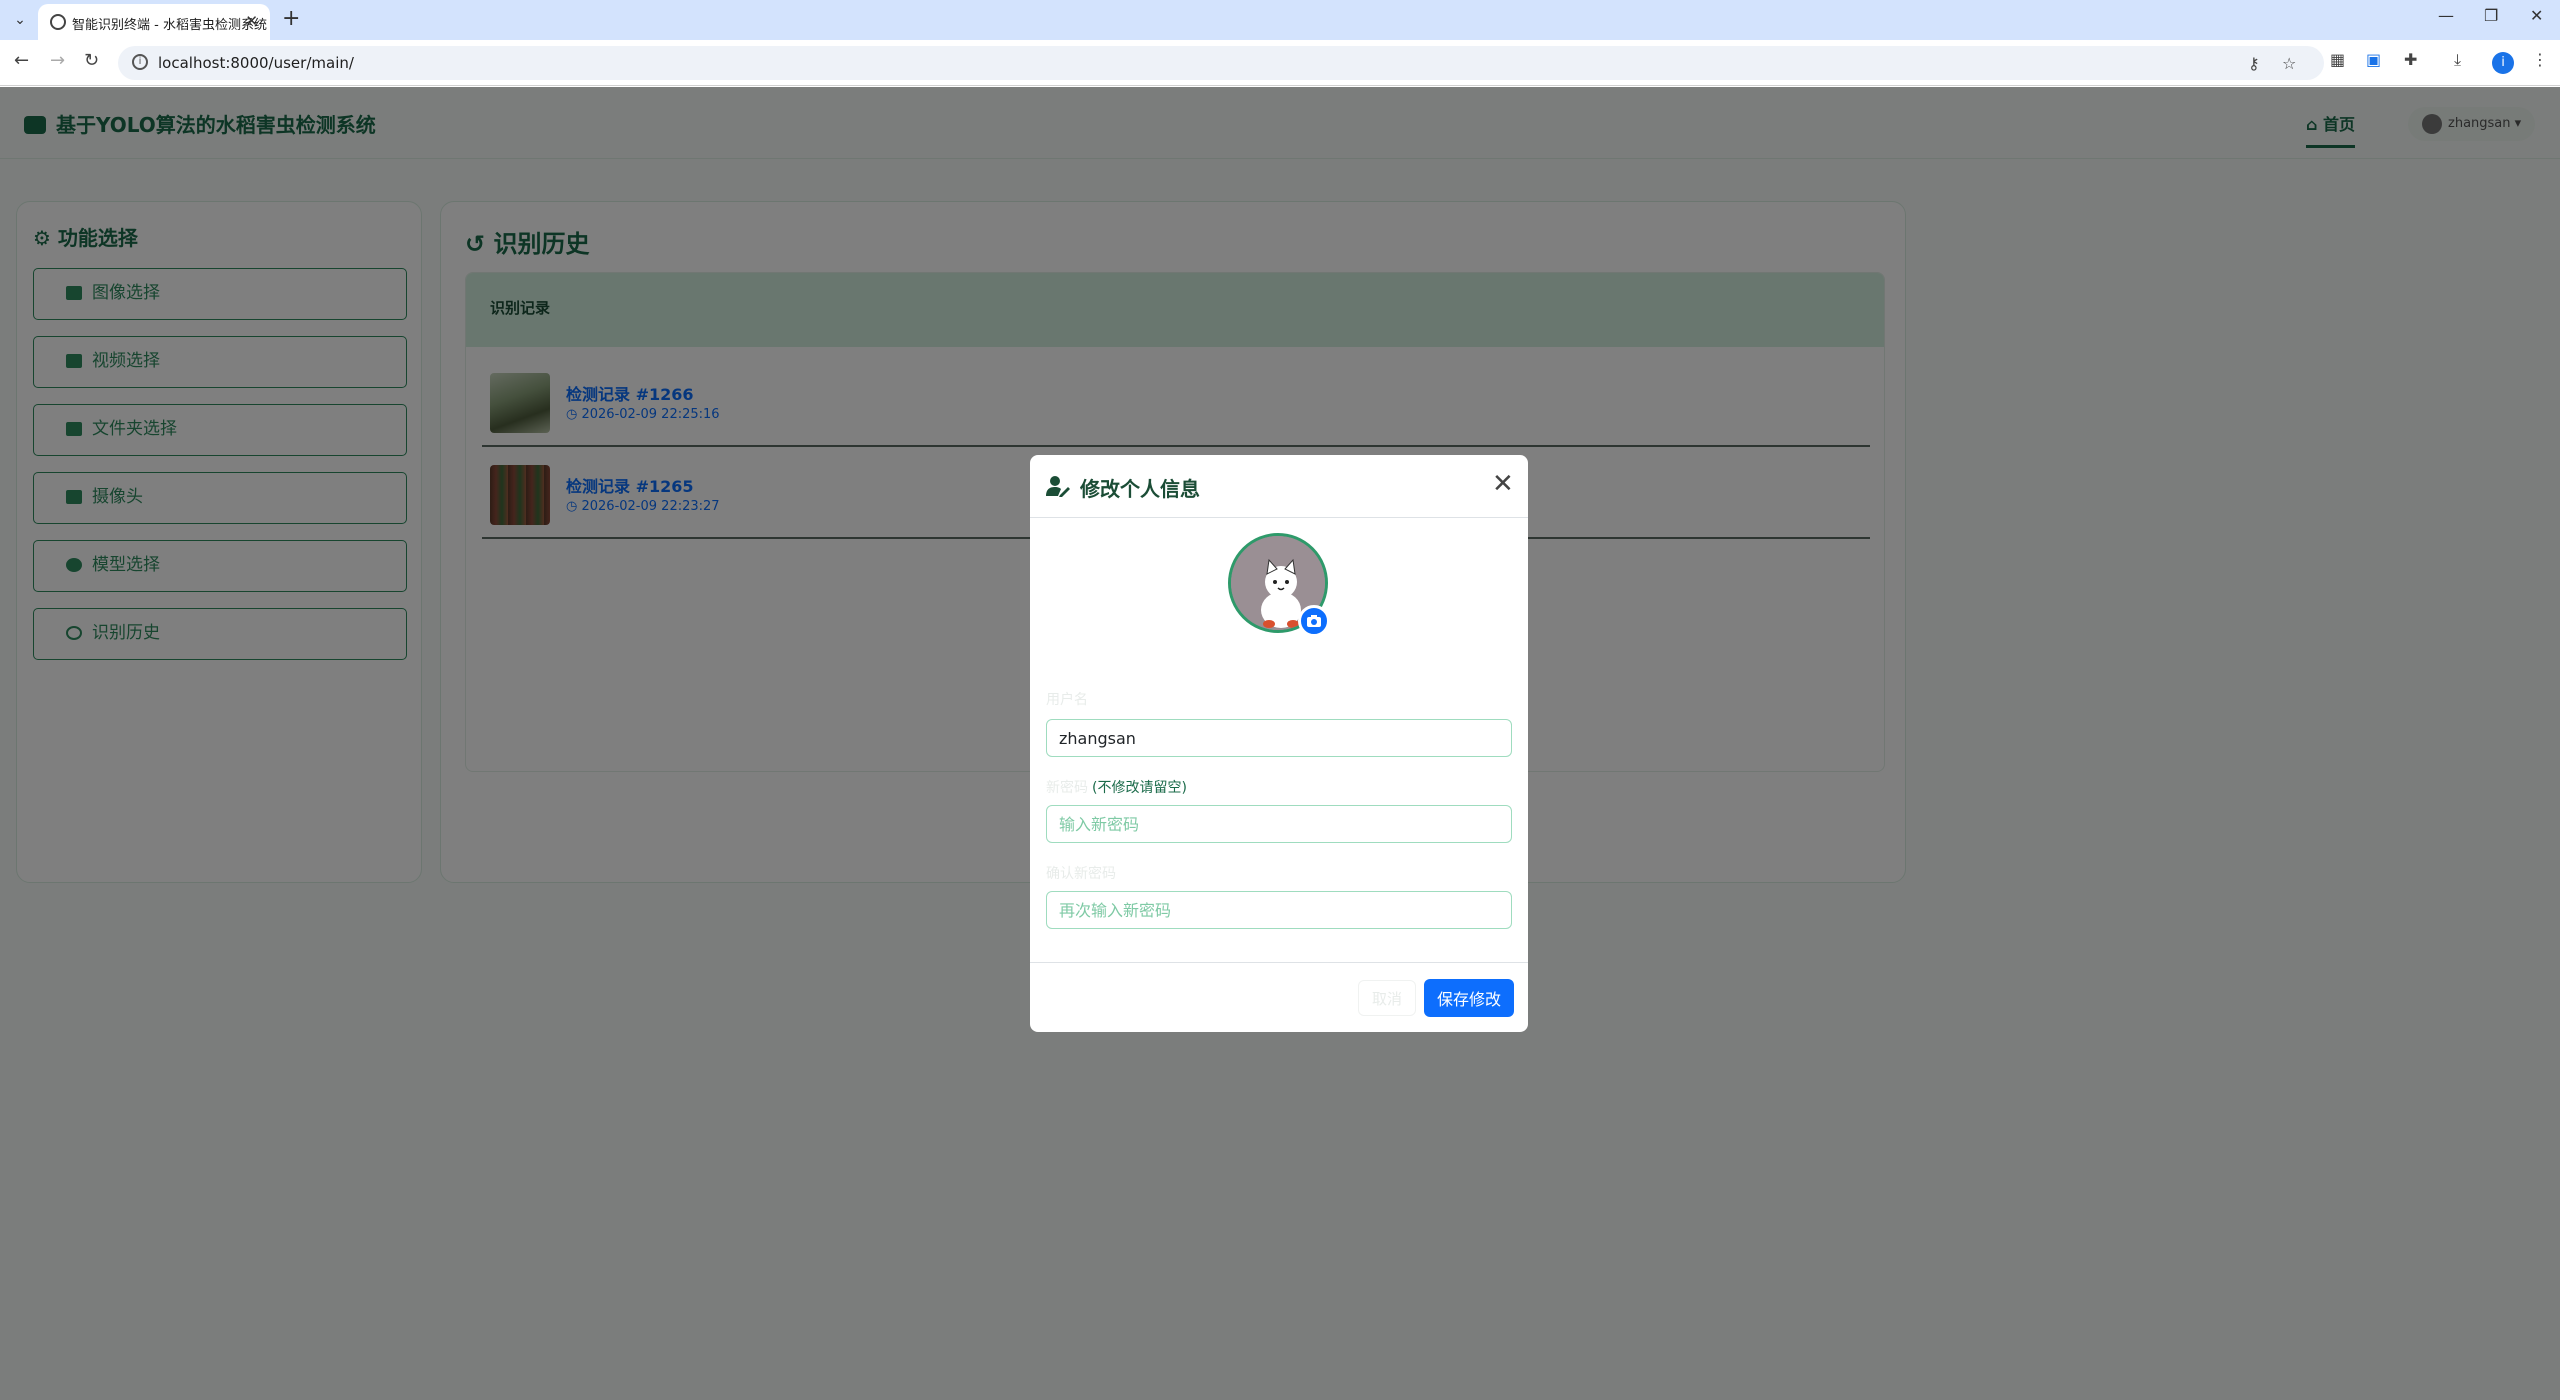  I want to click on browser-menu-icon: ⋮, so click(2540, 59).